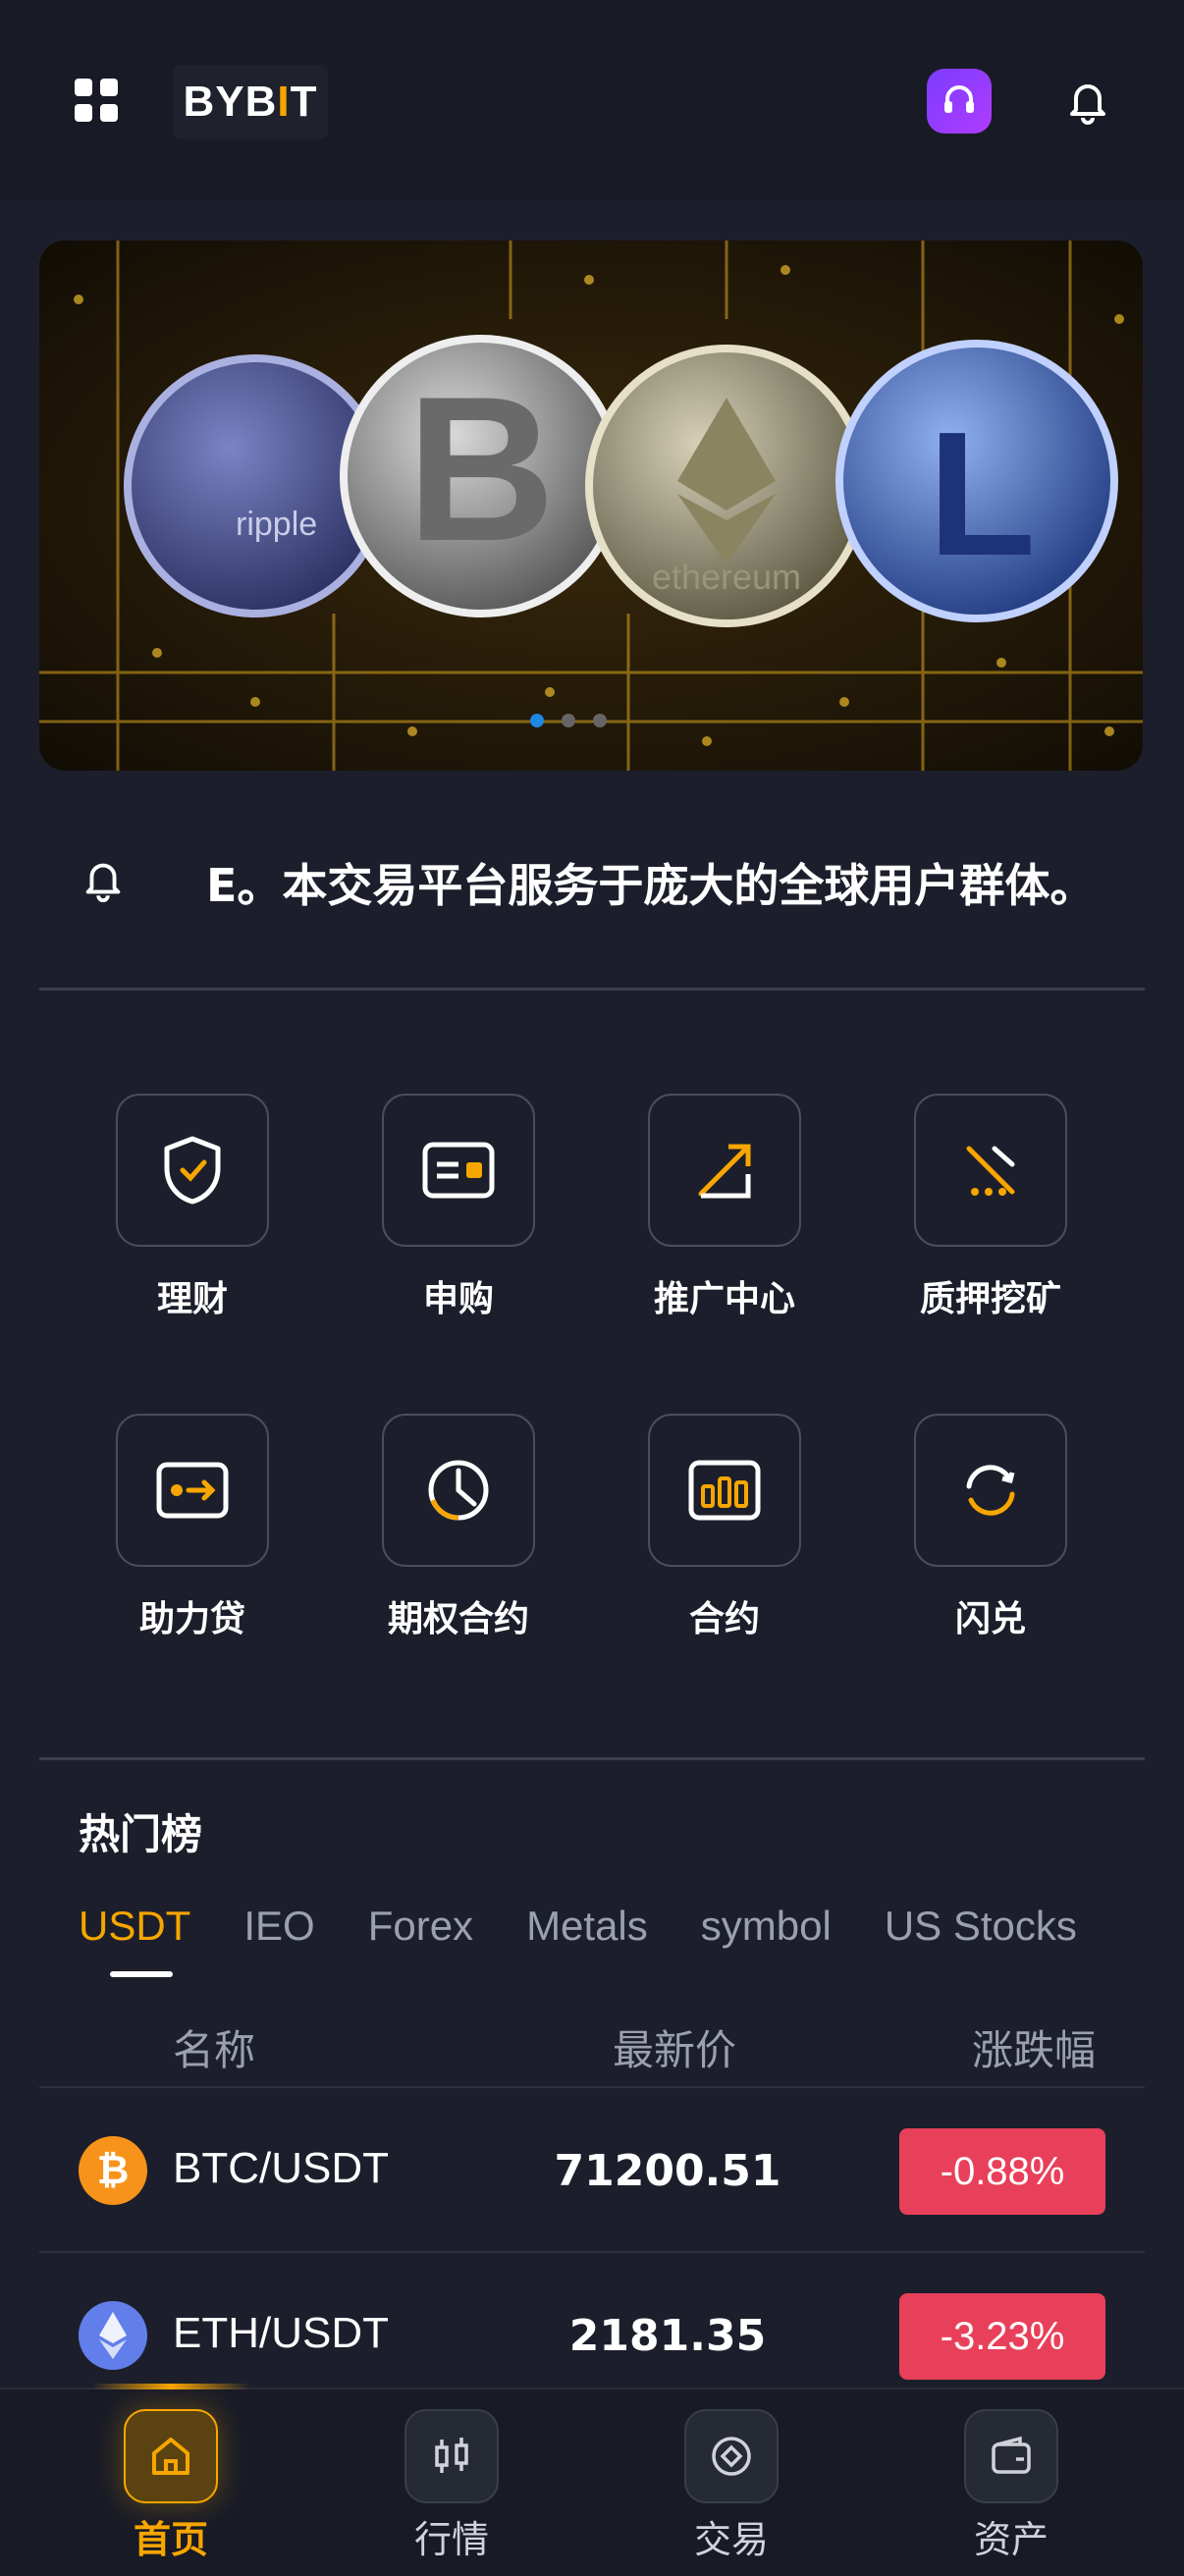 The image size is (1184, 2576). Describe the element at coordinates (141, 1834) in the screenshot. I see `hot-list-title: 热门榜` at that location.